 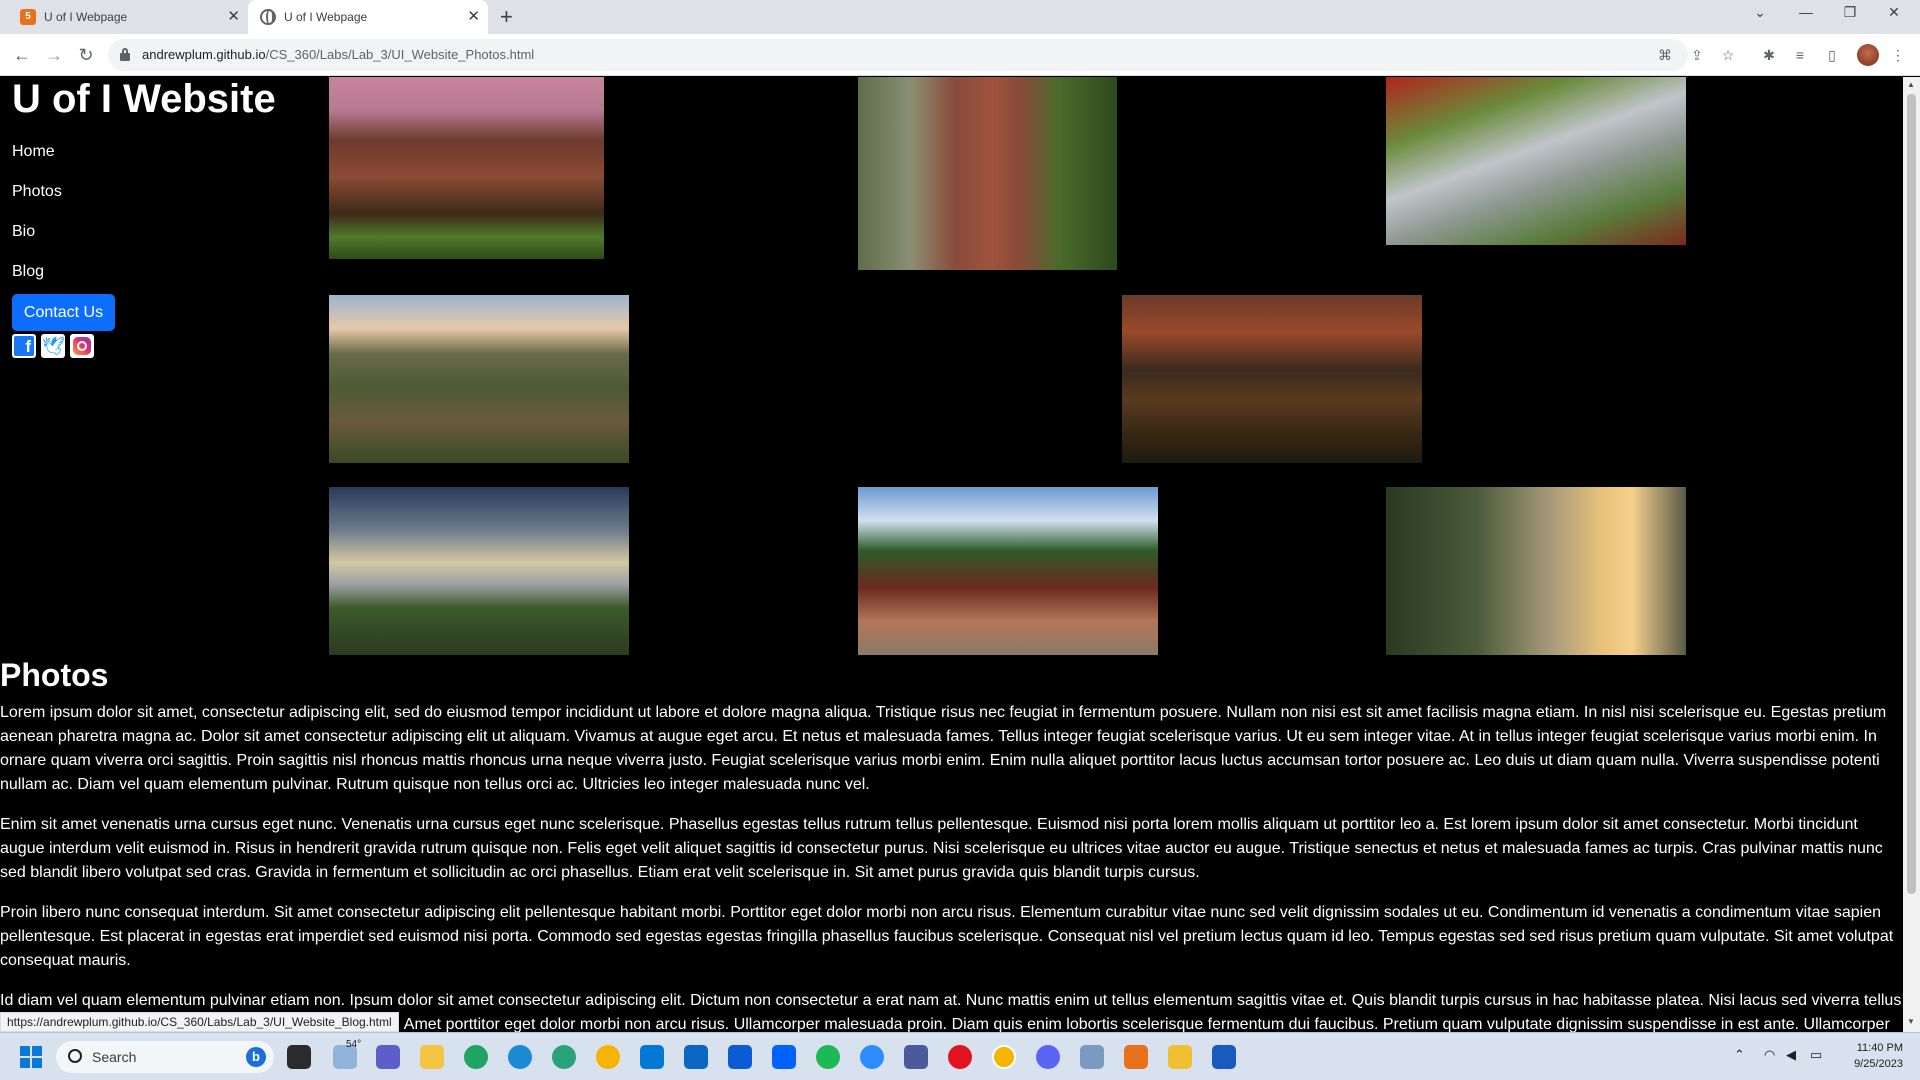 I want to click on translate-icon: ⌘, so click(x=1665, y=55).